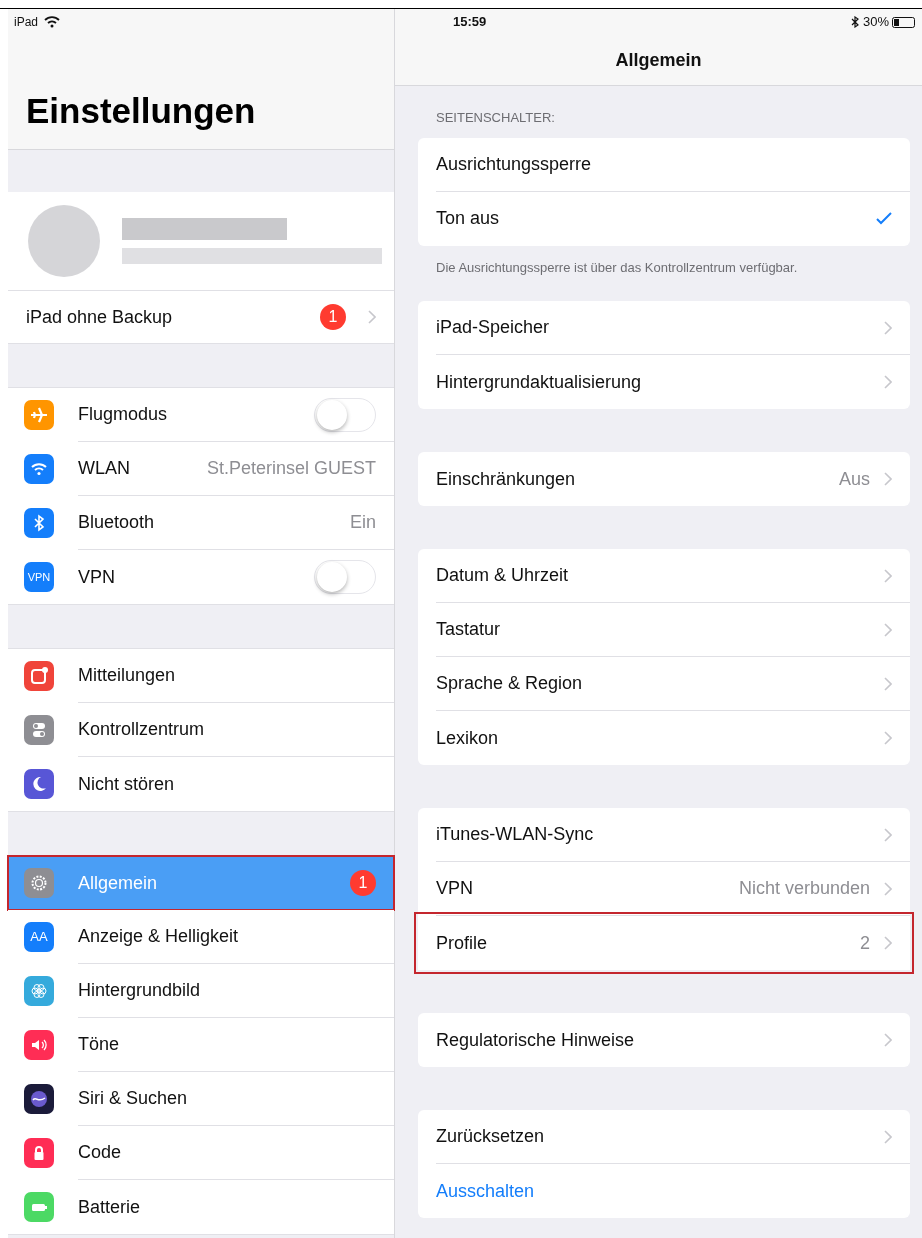  Describe the element at coordinates (664, 218) in the screenshot. I see `settings-row: Ton aus` at that location.